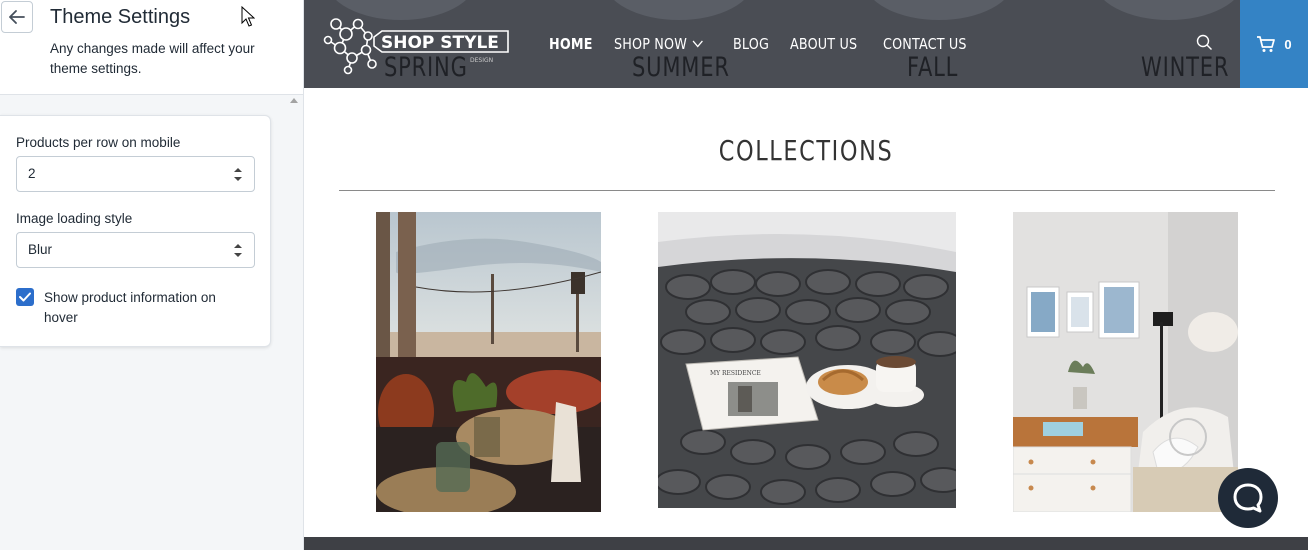 Image resolution: width=1308 pixels, height=550 pixels. What do you see at coordinates (1266, 43) in the screenshot?
I see `cart-icon` at bounding box center [1266, 43].